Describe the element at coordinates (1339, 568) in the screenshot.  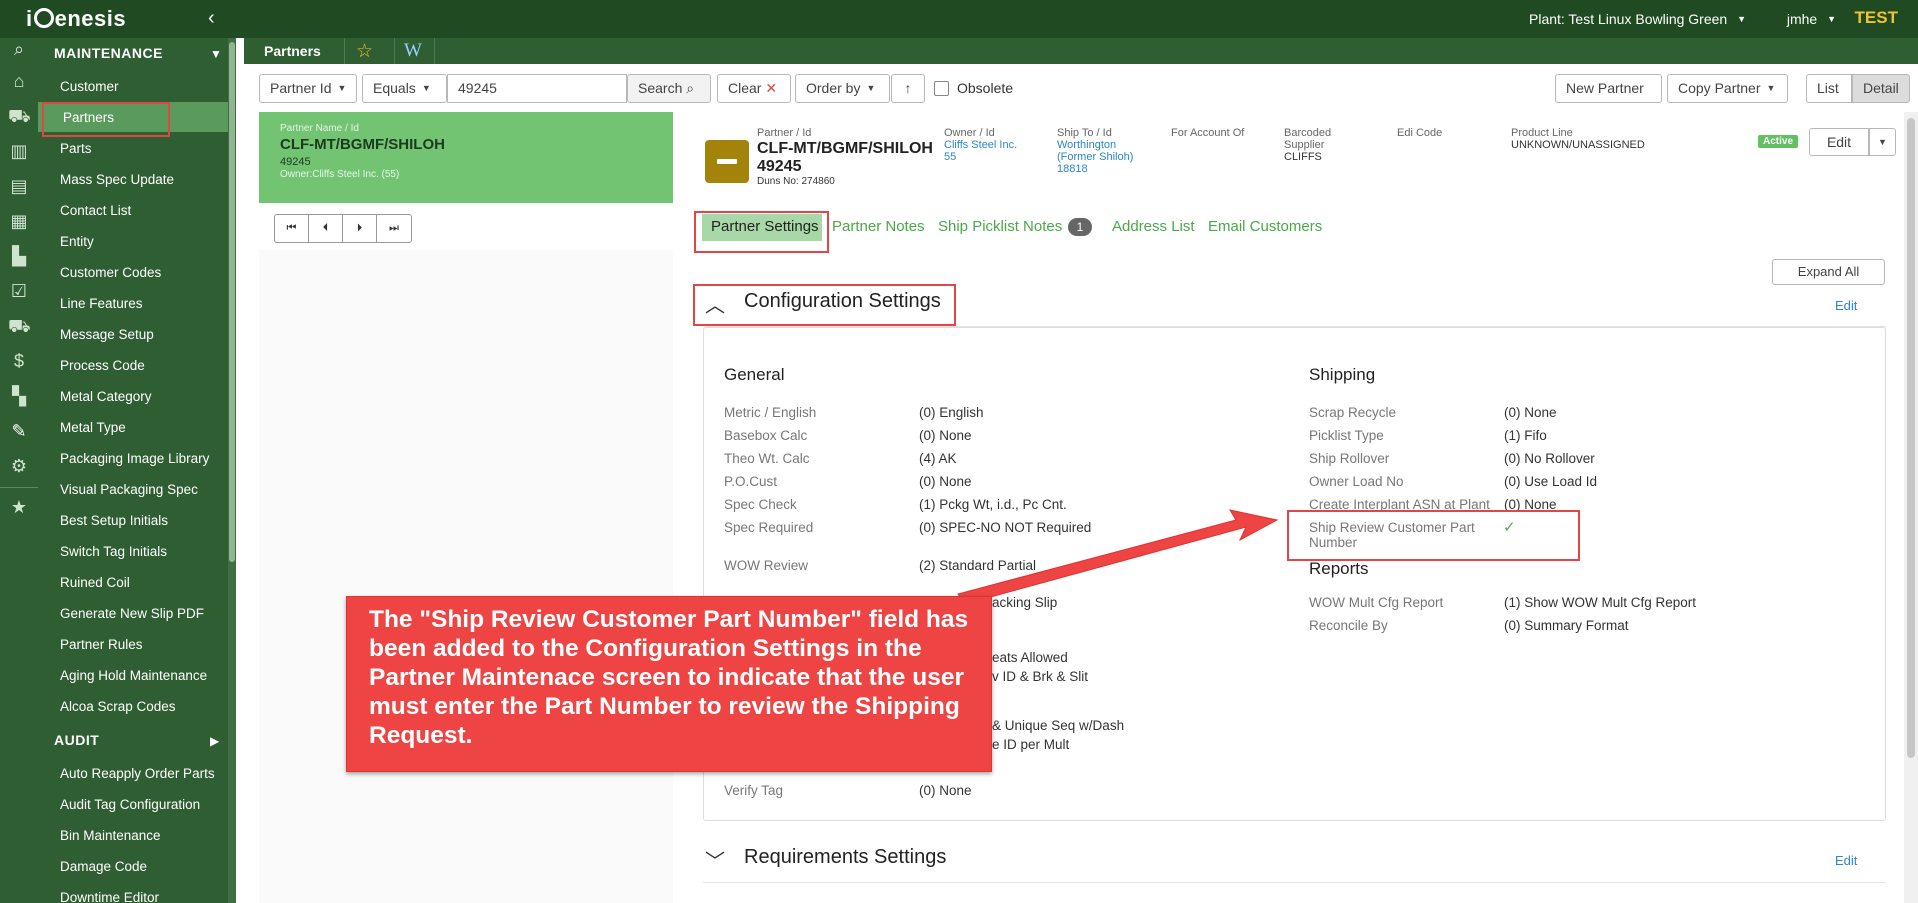
I see `reports-group-title: Reports` at that location.